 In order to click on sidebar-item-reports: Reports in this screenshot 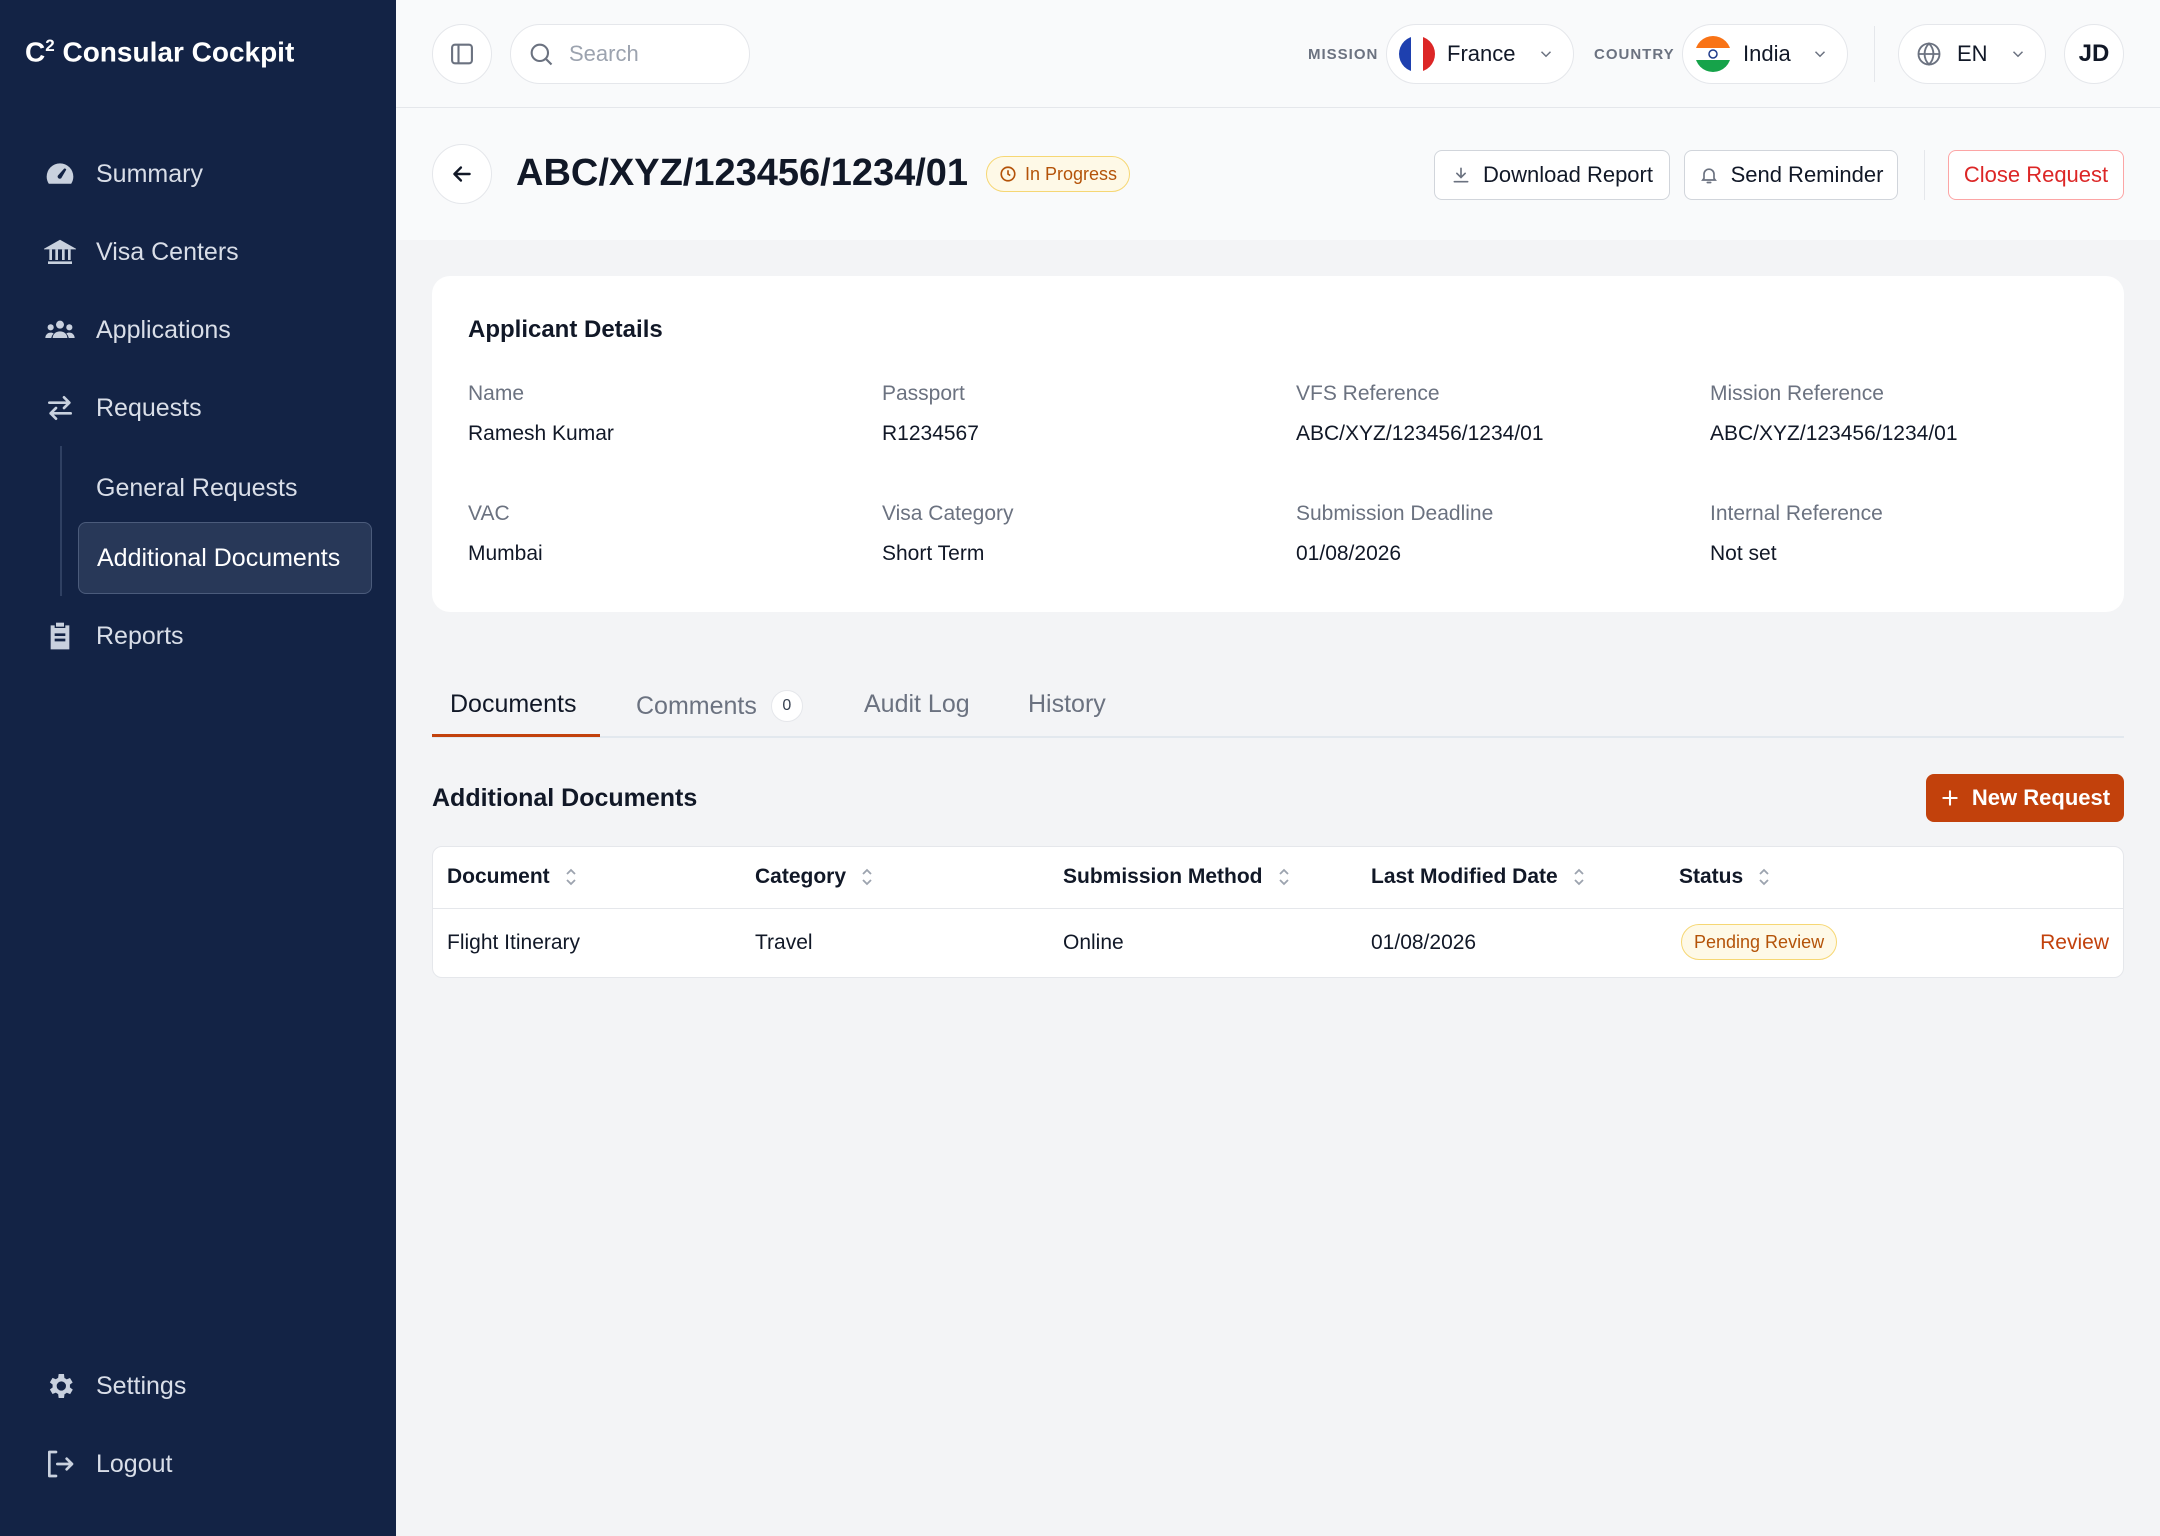, I will do `click(112, 636)`.